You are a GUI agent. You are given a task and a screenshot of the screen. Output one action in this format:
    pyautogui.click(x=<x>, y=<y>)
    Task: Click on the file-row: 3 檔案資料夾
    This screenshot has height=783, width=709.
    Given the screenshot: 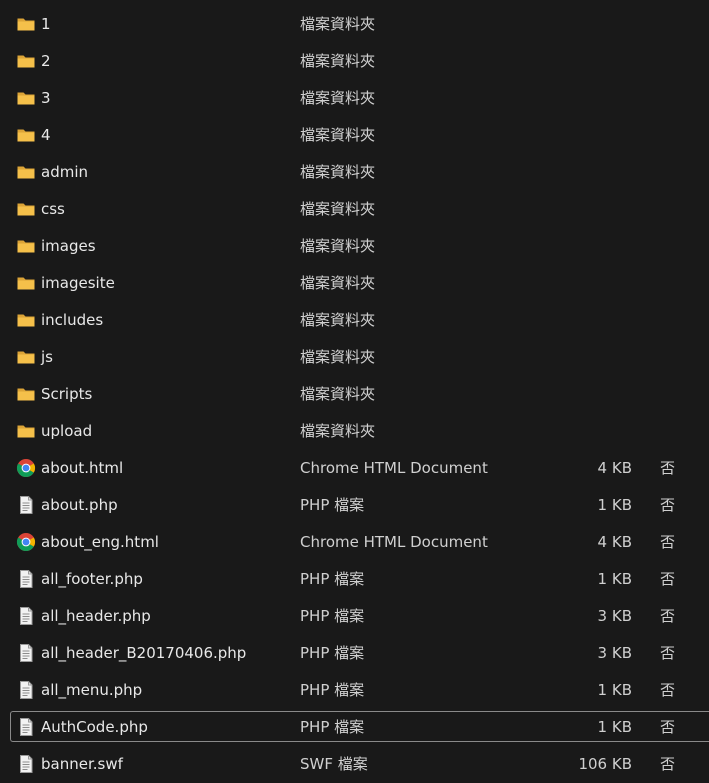 What is the action you would take?
    pyautogui.click(x=359, y=97)
    